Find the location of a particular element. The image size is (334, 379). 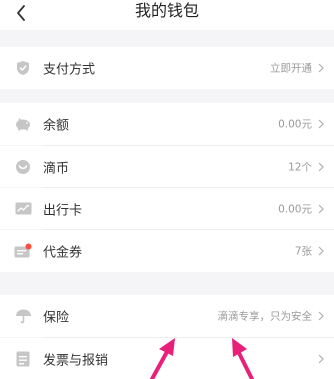

menu-item-label: 代金券 is located at coordinates (63, 253).